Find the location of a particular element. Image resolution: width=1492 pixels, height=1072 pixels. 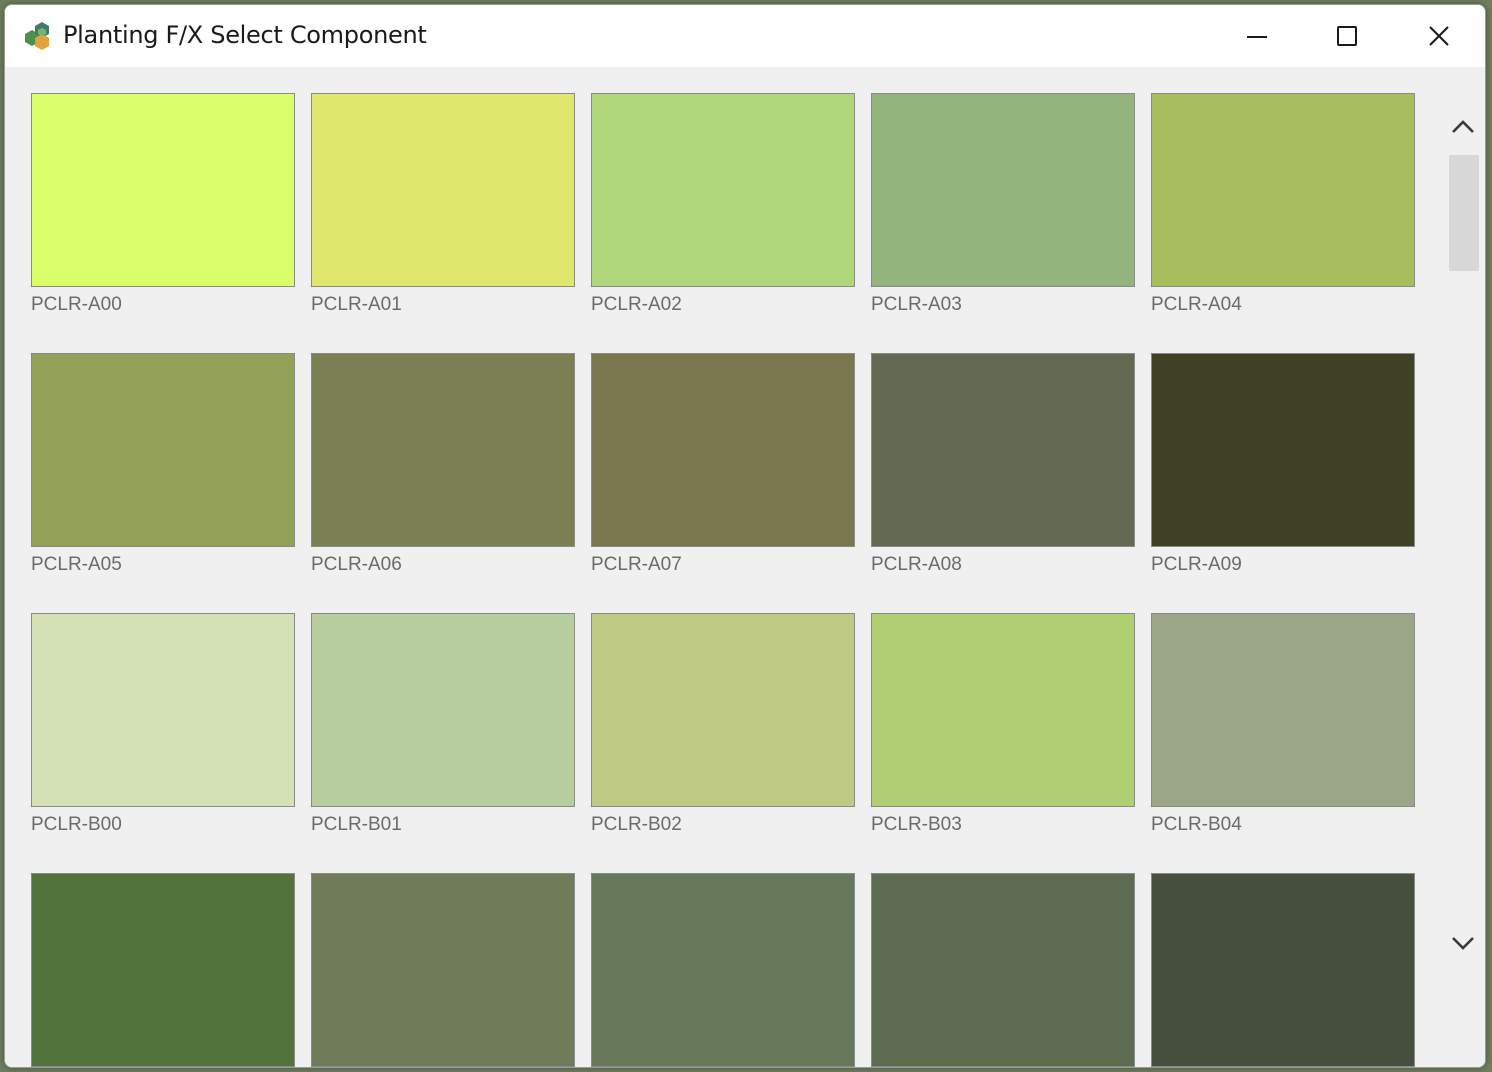

swatch-label: PCLR-A05 is located at coordinates (76, 564).